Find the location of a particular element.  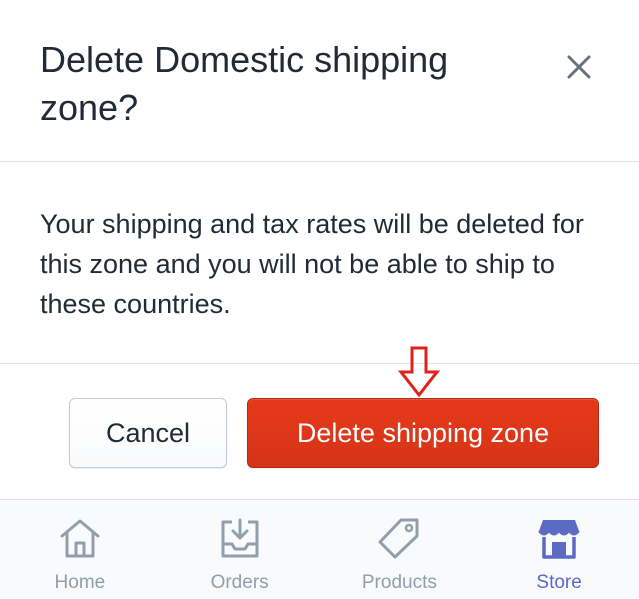

tab-store: Store is located at coordinates (559, 549).